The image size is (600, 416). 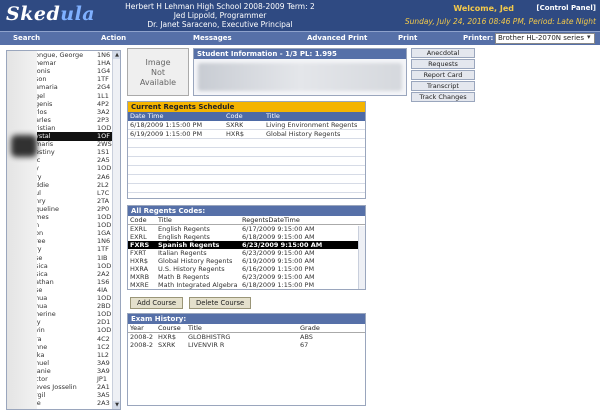 I want to click on cell-code: EXRL, so click(x=138, y=237).